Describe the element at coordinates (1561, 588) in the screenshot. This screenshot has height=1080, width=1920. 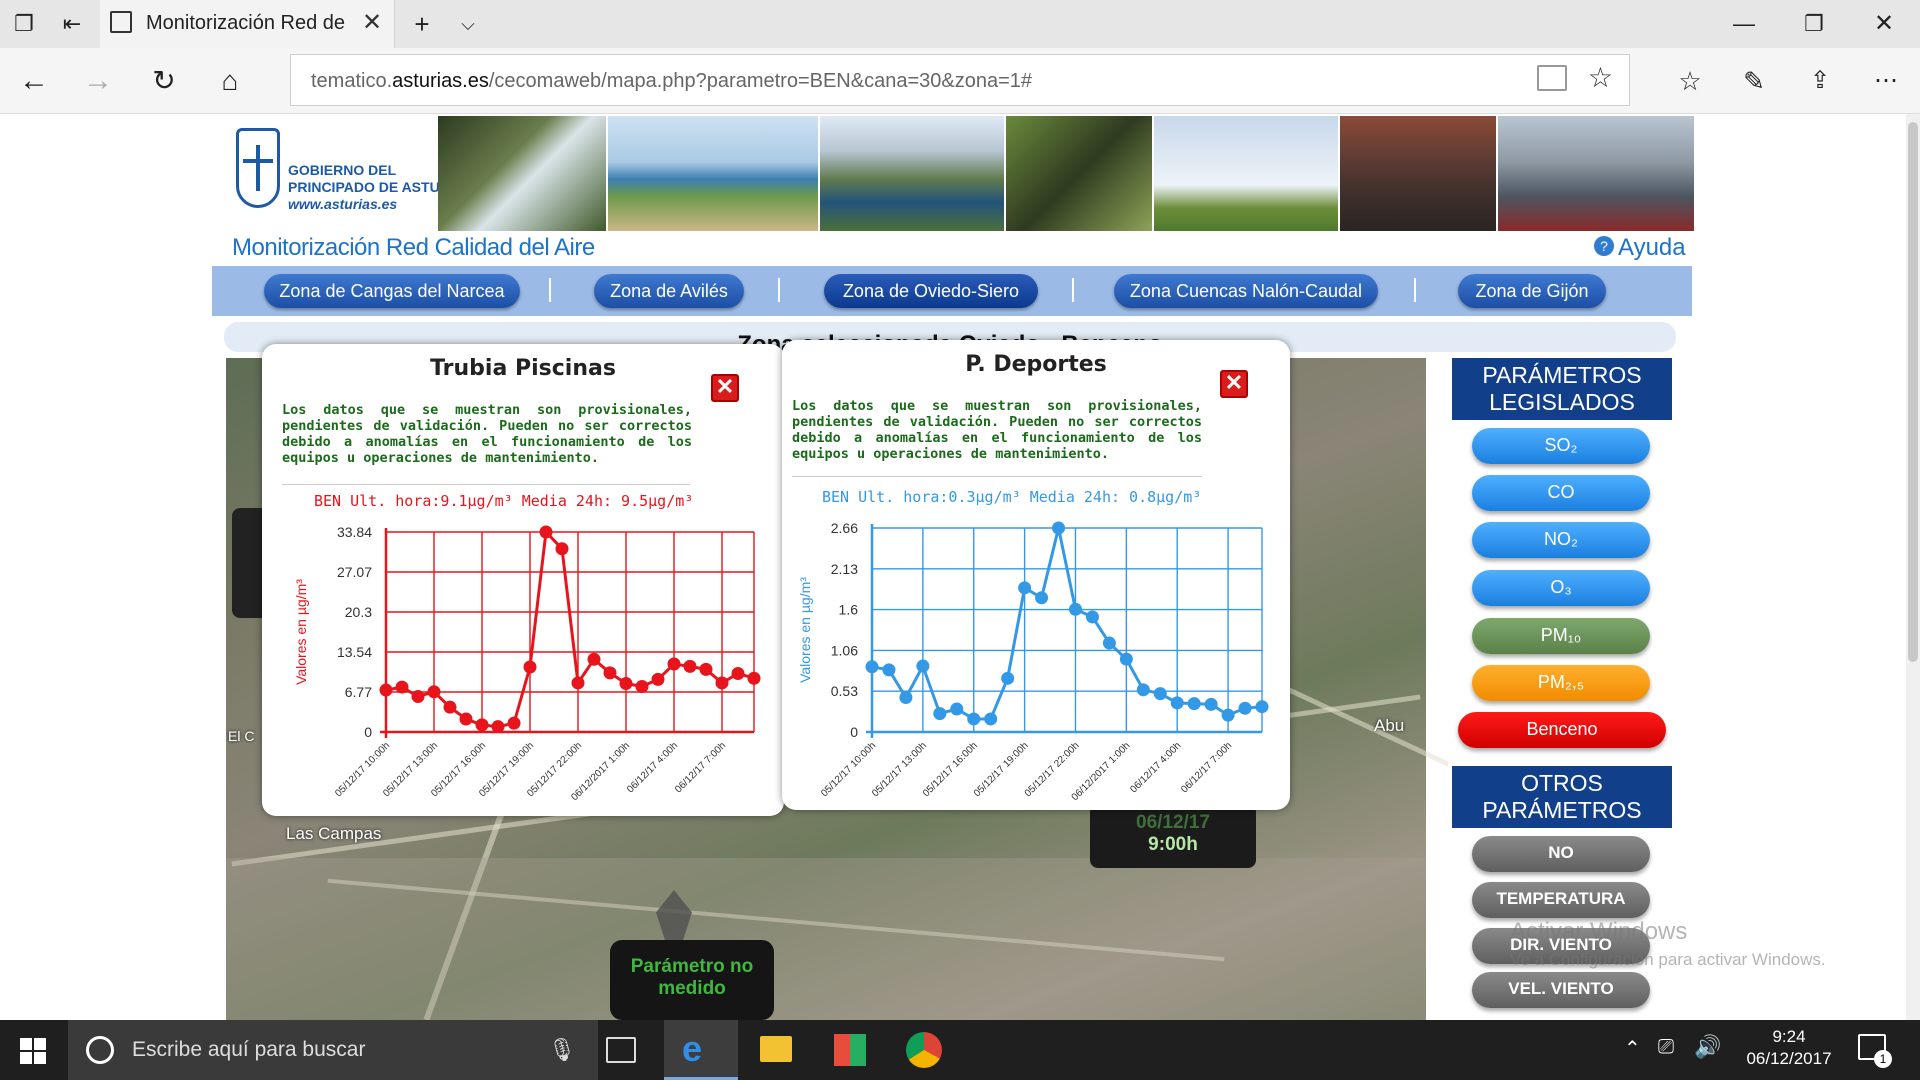
I see `param-button-o3: O₃` at that location.